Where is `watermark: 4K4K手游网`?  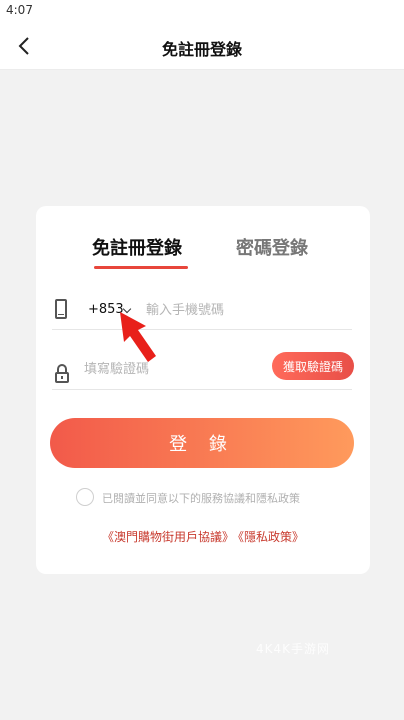
watermark: 4K4K手游网 is located at coordinates (293, 649).